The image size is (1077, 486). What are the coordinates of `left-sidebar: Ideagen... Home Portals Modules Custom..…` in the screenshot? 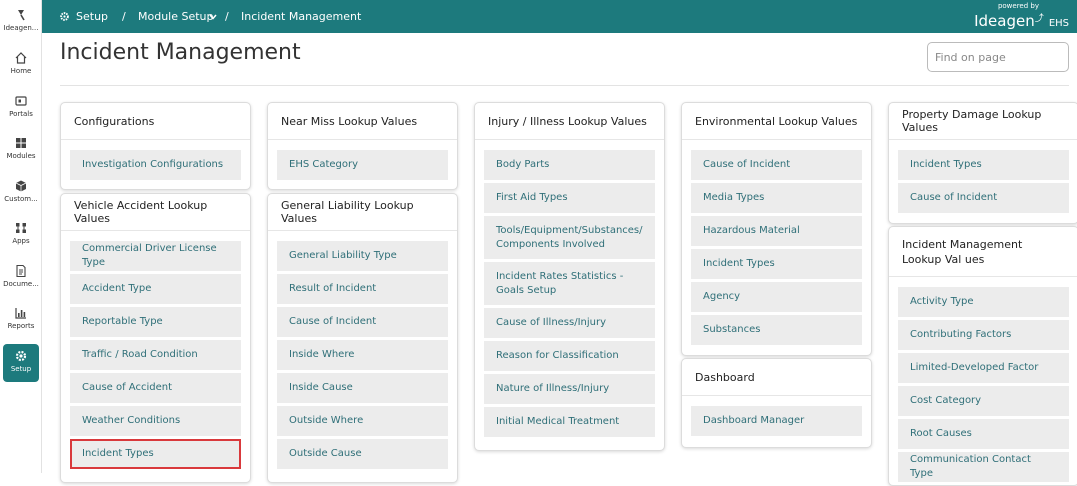 It's located at (21, 236).